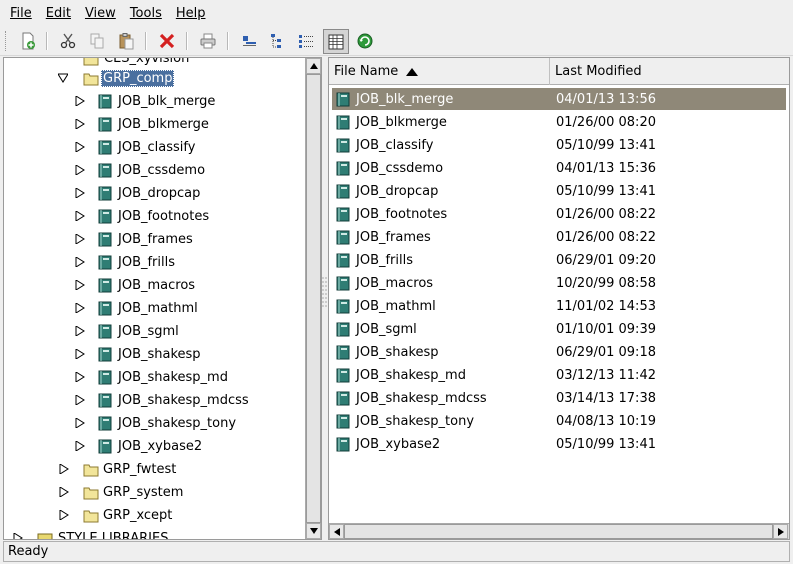 The width and height of the screenshot is (793, 564). What do you see at coordinates (559, 99) in the screenshot?
I see `file-row: JOB_blk_merge 04/01/13 13:56` at bounding box center [559, 99].